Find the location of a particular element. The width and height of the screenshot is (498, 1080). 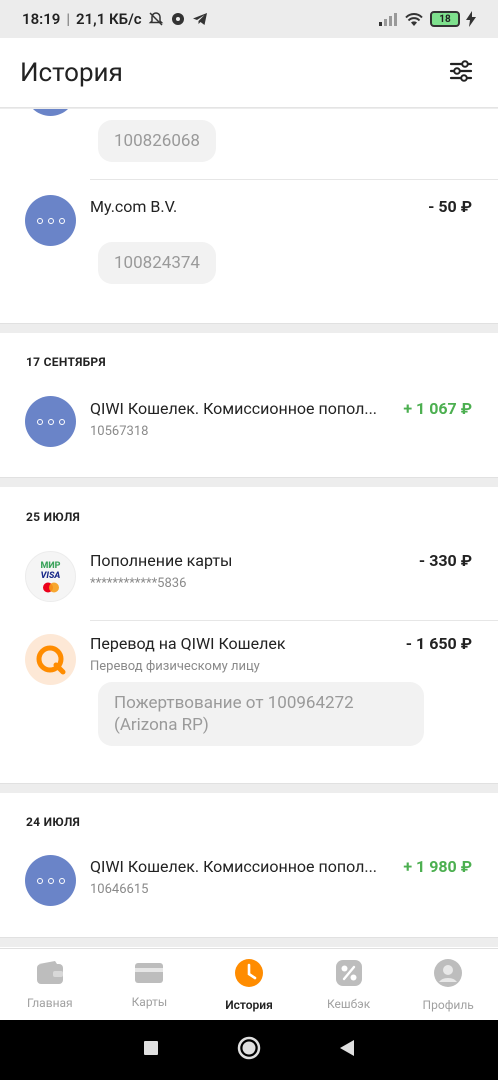

nav-history: История is located at coordinates (249, 984).